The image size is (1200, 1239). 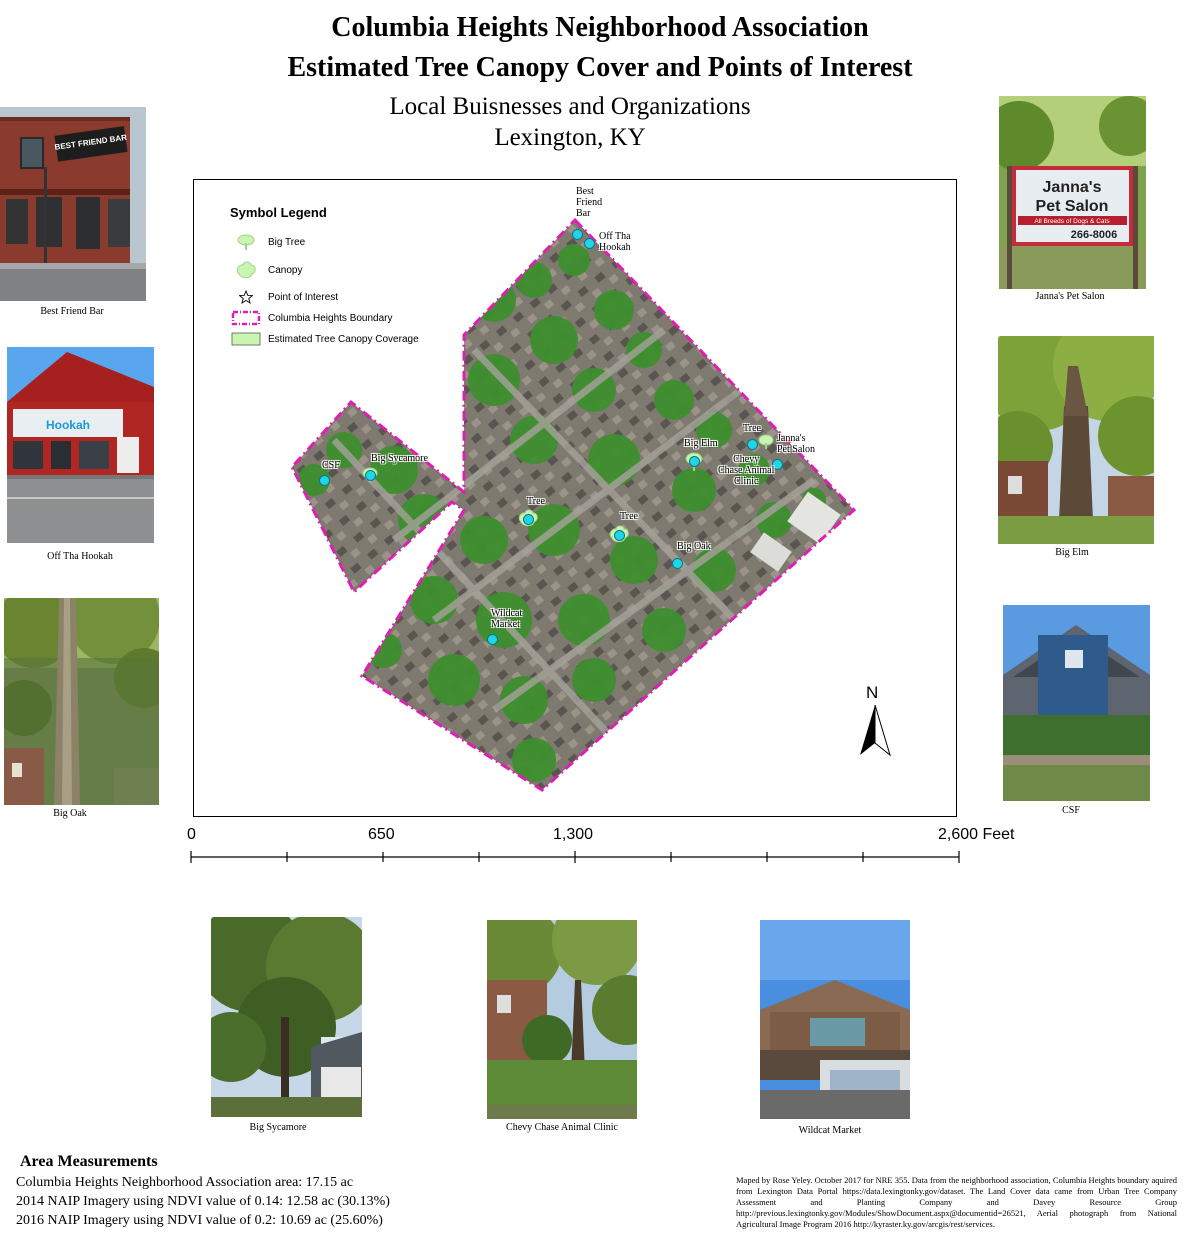 What do you see at coordinates (399, 458) in the screenshot?
I see `label-big-sycamore: Big Sycamore` at bounding box center [399, 458].